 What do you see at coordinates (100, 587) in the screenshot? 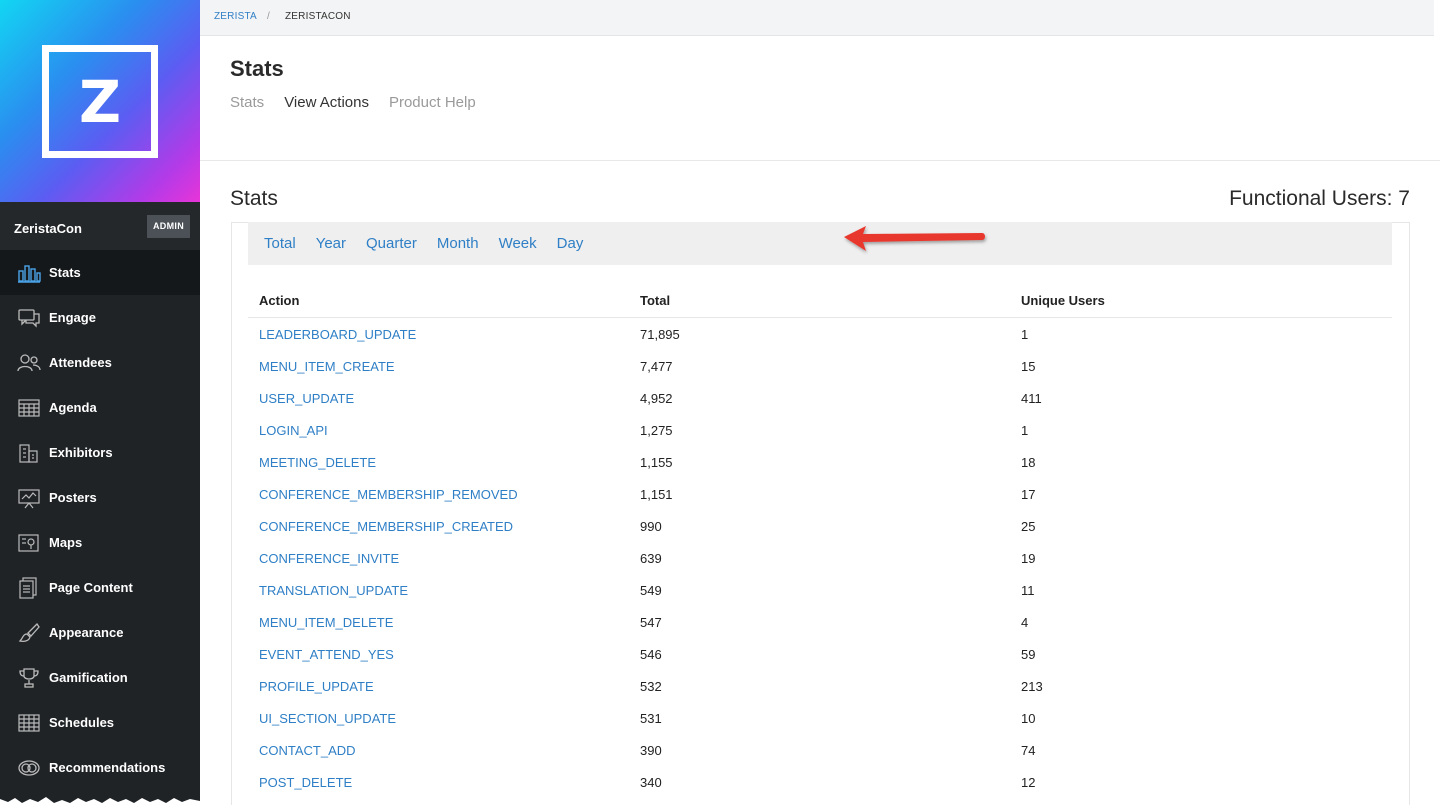
I see `sidebar-item-page-content: Page Content` at bounding box center [100, 587].